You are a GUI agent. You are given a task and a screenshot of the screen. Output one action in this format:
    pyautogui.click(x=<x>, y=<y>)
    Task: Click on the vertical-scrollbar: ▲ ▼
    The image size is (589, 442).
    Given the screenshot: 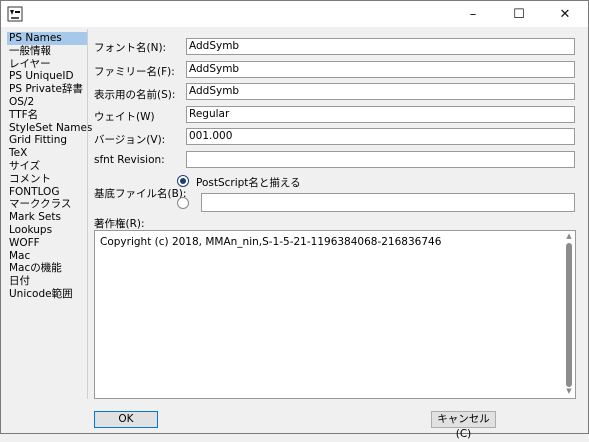 What is the action you would take?
    pyautogui.click(x=569, y=314)
    